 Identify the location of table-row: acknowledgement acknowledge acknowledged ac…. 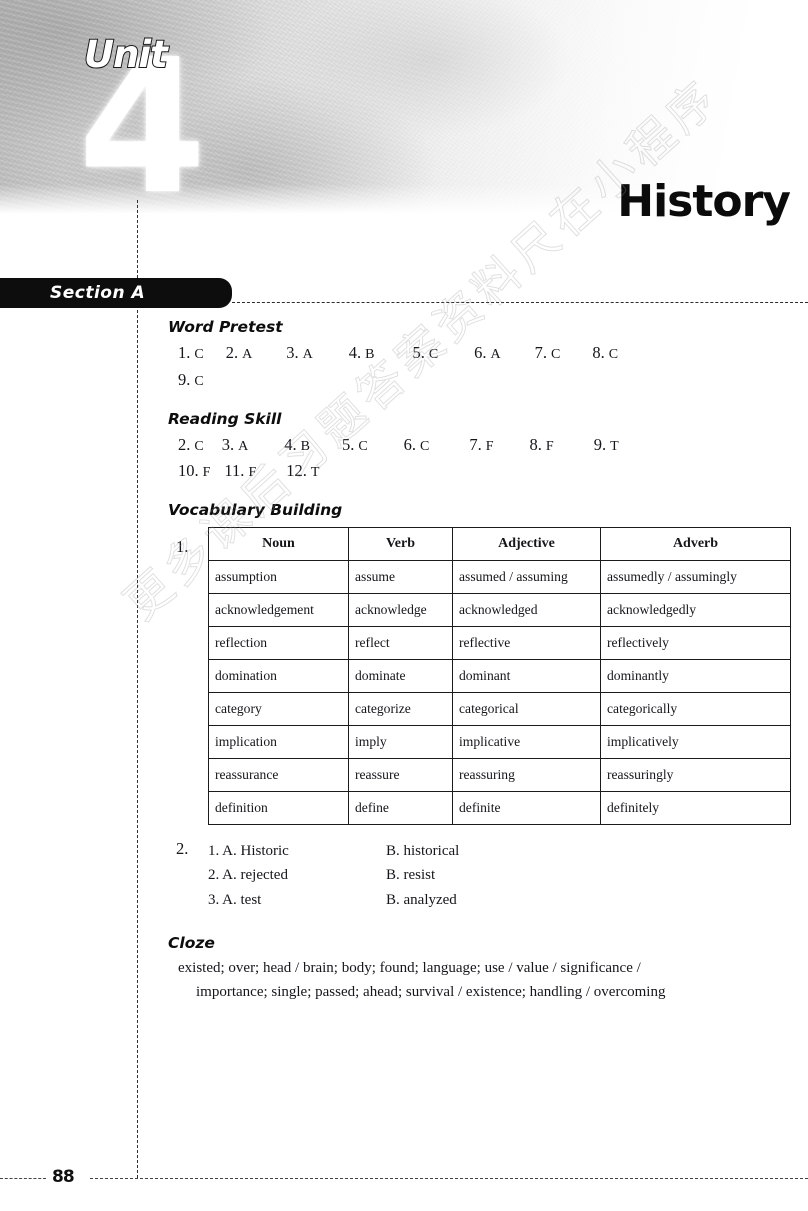
(499, 610).